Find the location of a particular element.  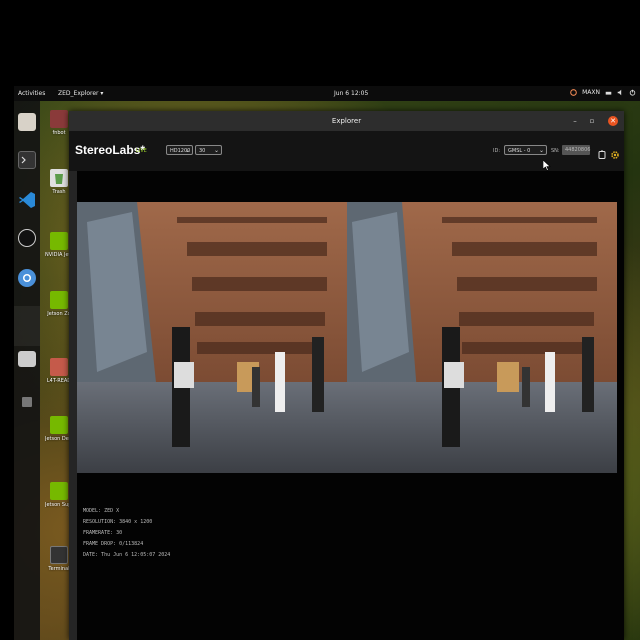

window-titlebar: Explorer – ▫ ✕ is located at coordinates (346, 121).